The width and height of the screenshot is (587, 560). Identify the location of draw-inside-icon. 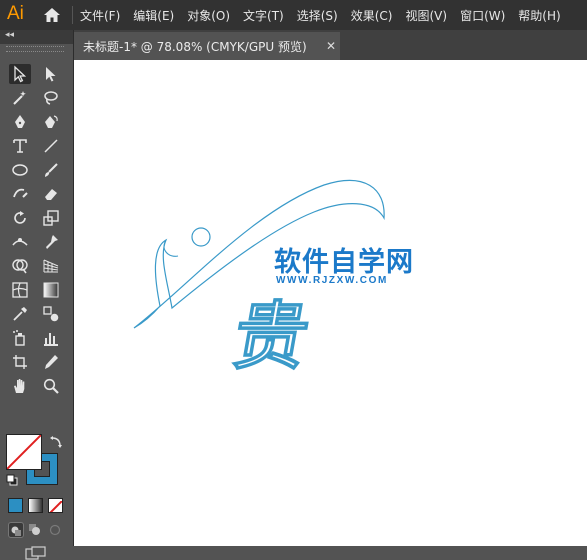
(55, 530).